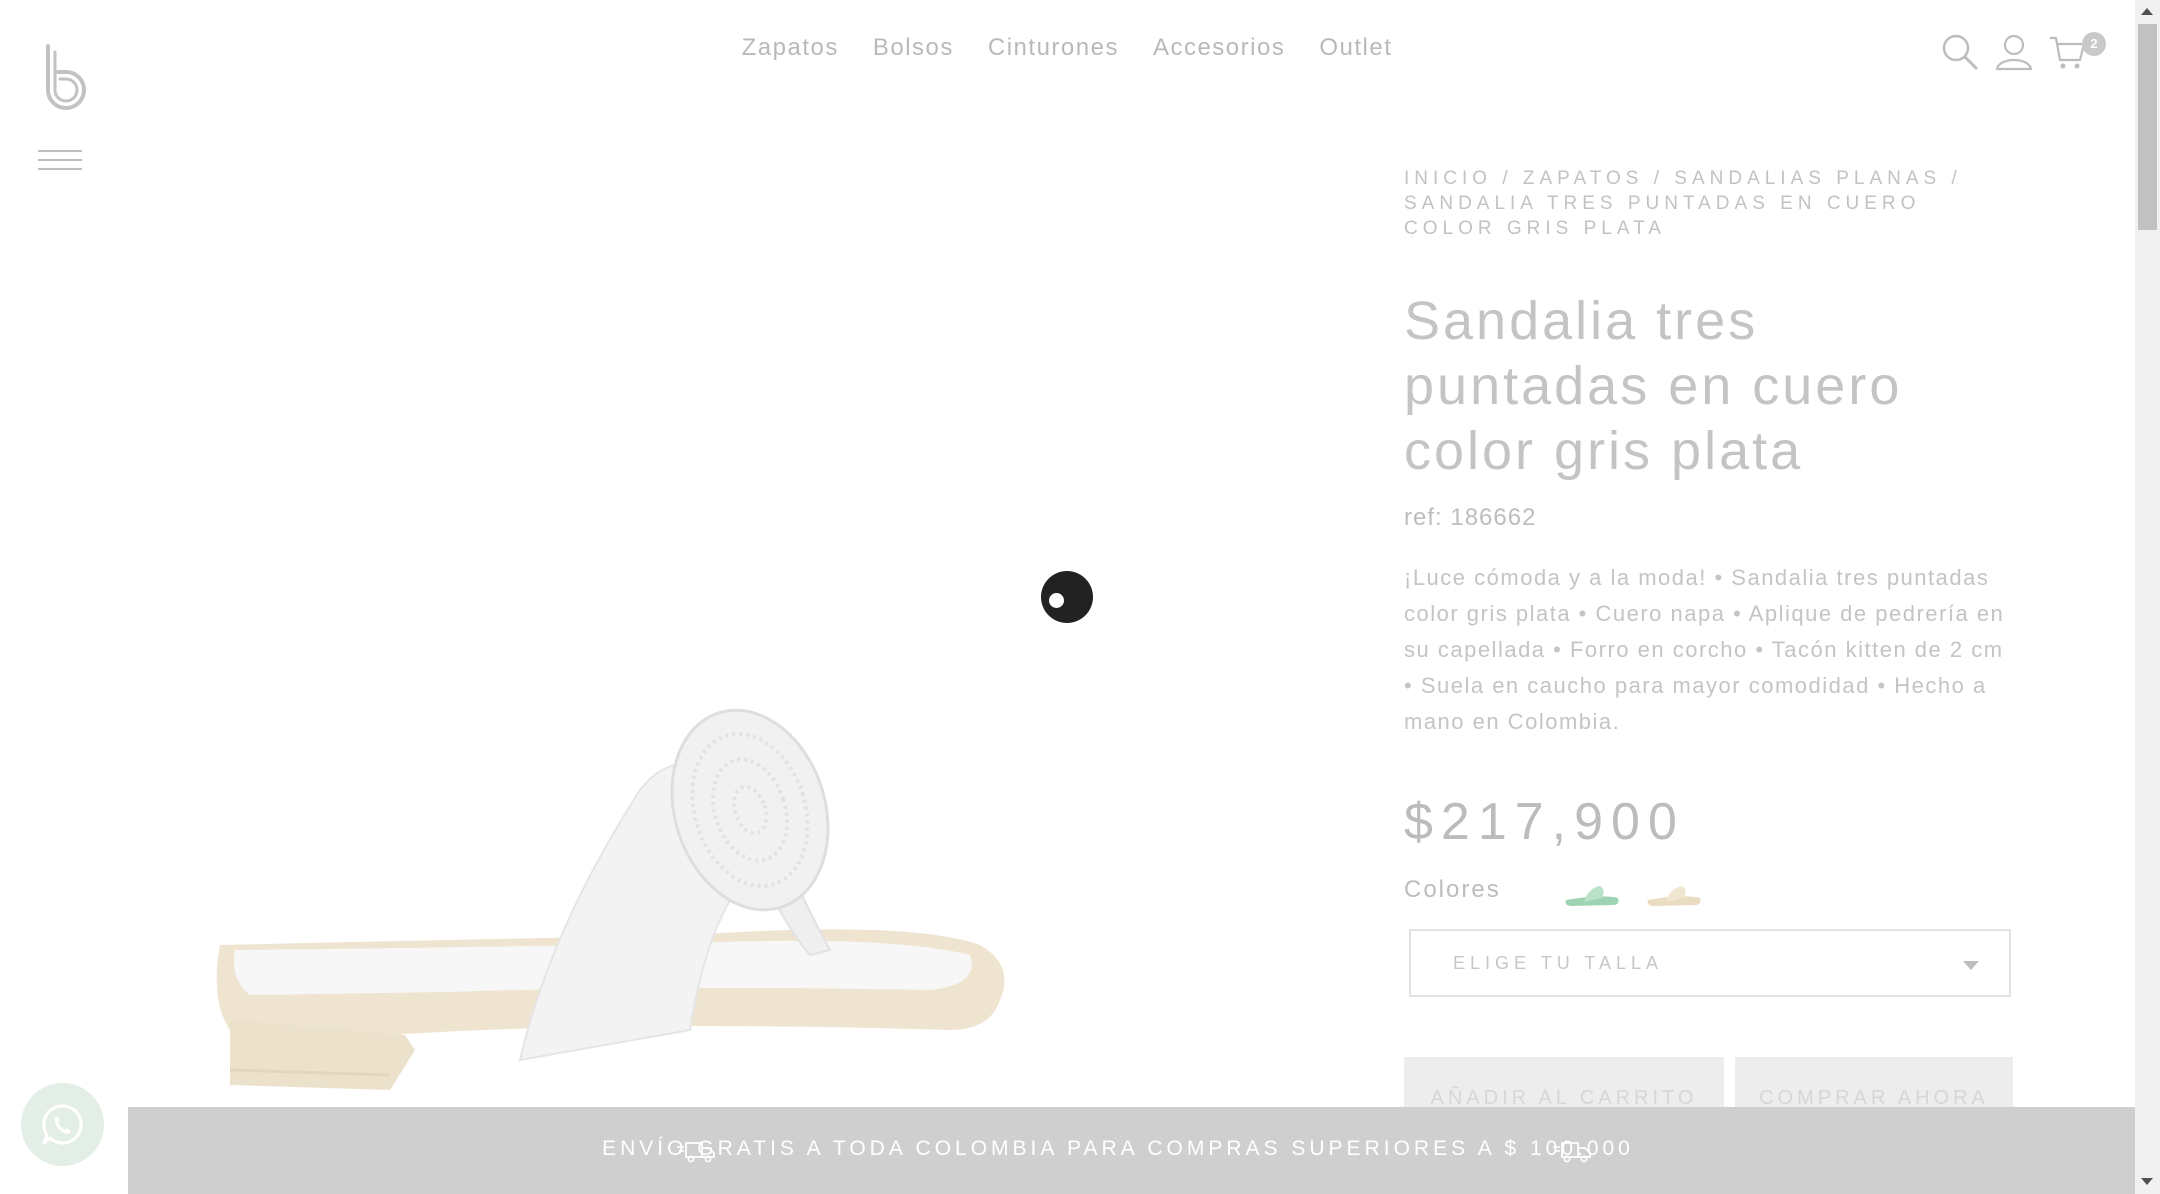  I want to click on loading-spinner, so click(1067, 597).